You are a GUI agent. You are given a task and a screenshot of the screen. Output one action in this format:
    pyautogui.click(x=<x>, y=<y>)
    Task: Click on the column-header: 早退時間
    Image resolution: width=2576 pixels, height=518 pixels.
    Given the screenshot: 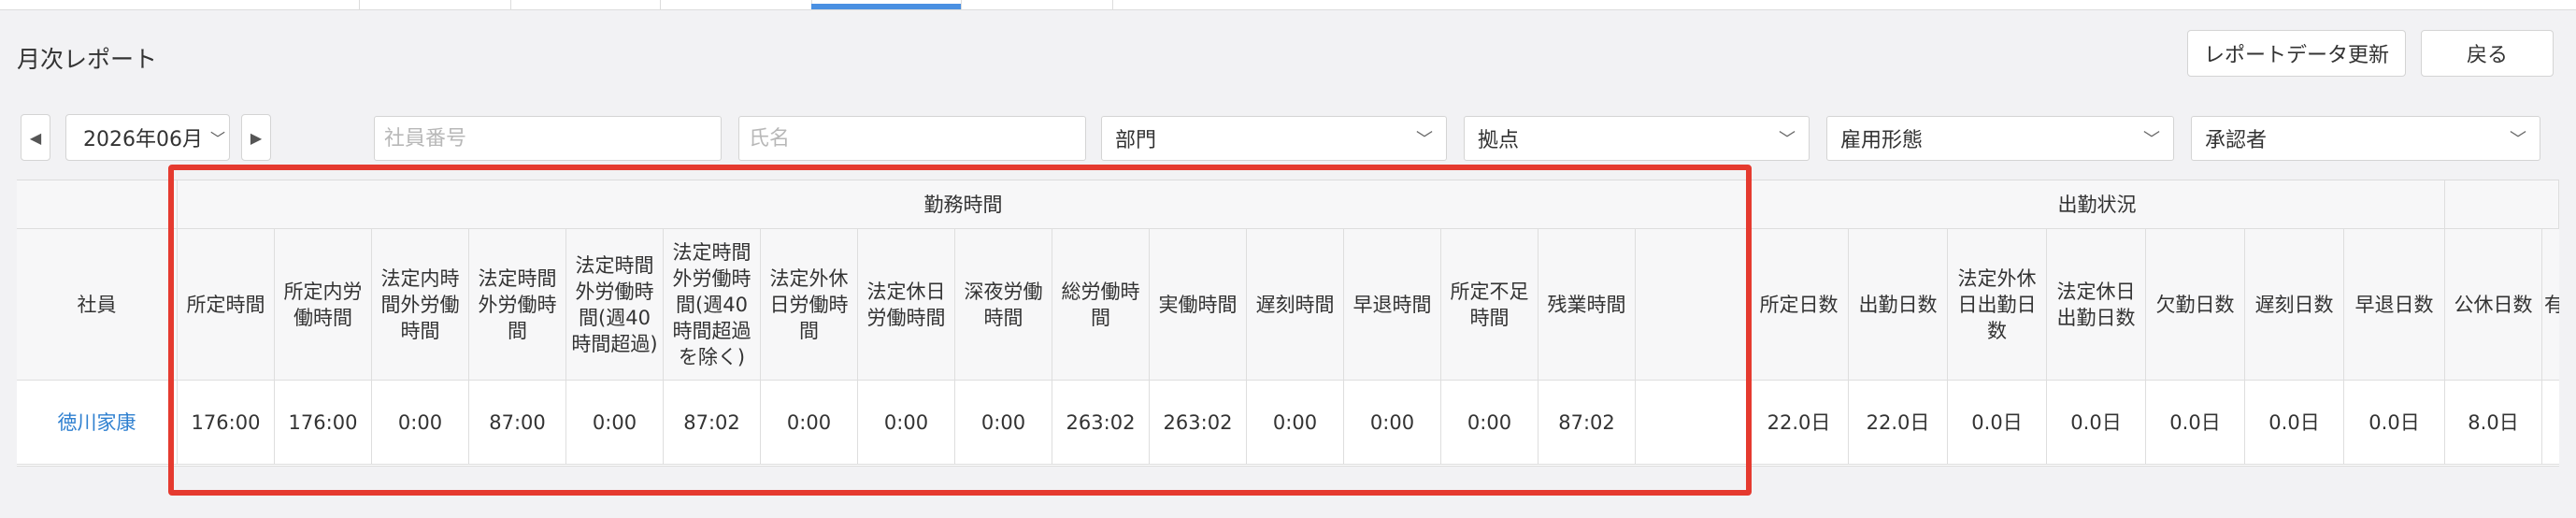 What is the action you would take?
    pyautogui.click(x=1392, y=305)
    